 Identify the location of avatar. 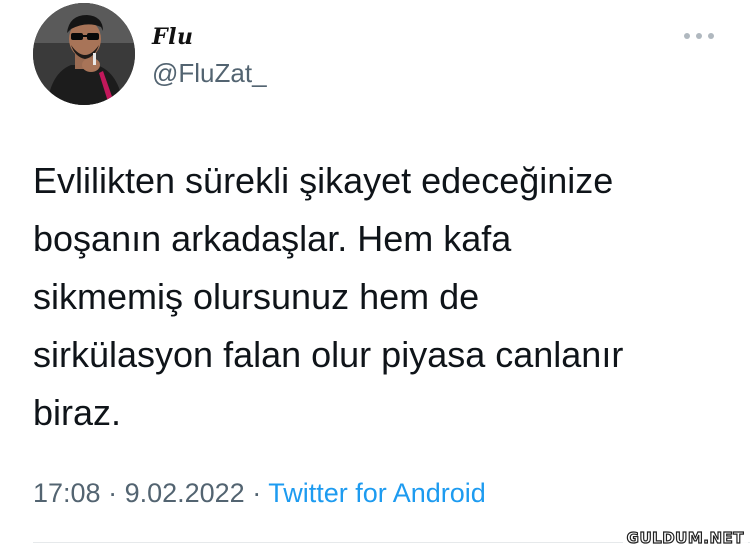
(84, 54).